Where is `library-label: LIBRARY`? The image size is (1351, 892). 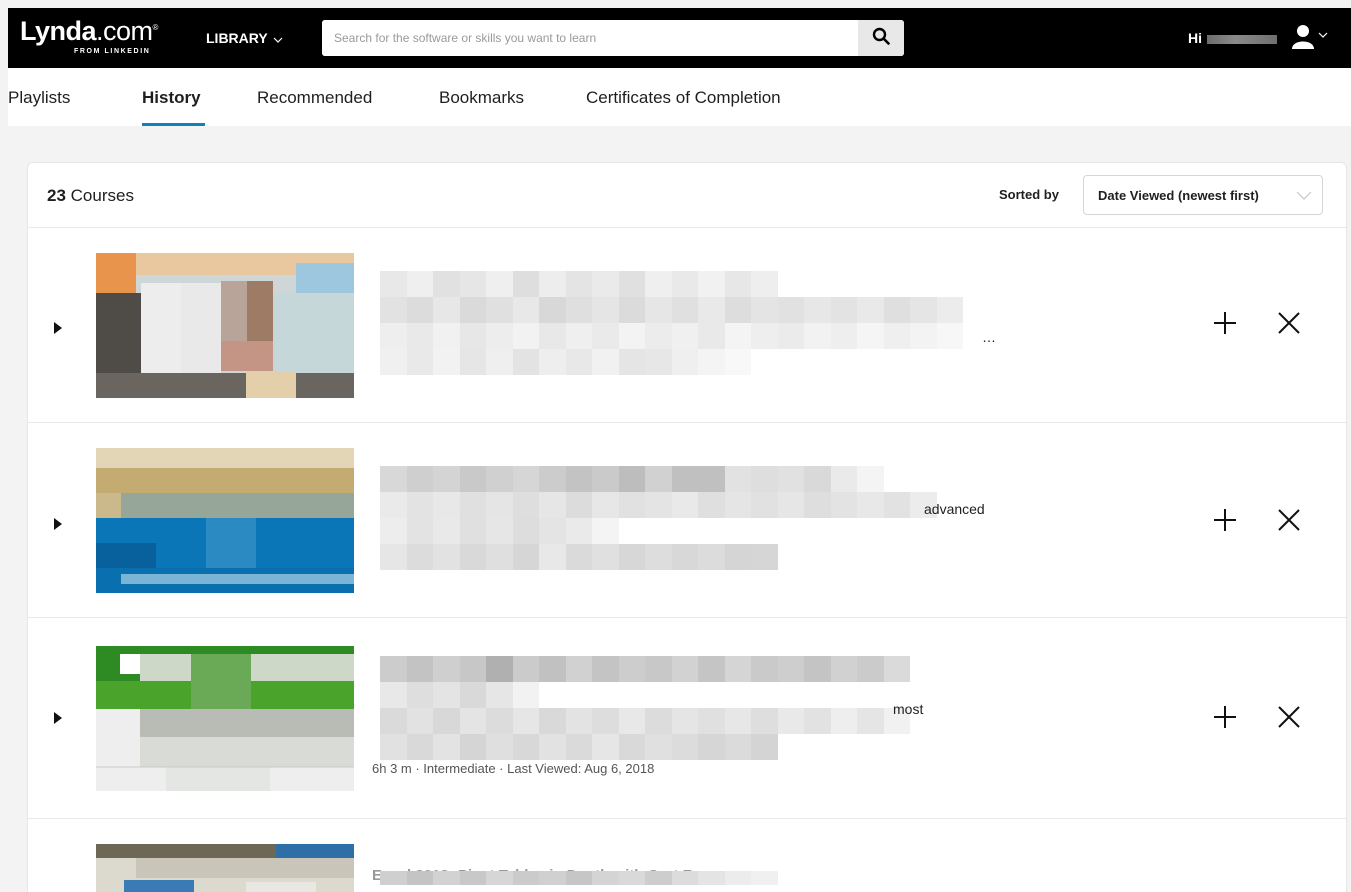 library-label: LIBRARY is located at coordinates (237, 38).